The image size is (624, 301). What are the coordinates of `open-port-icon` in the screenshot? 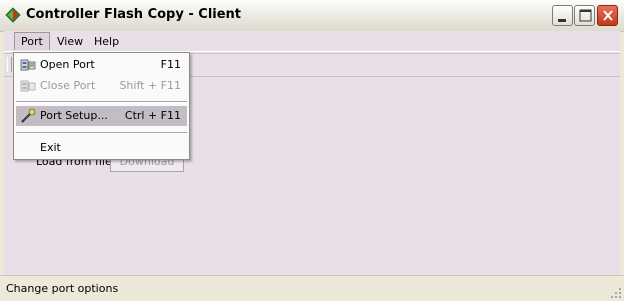 It's located at (28, 65).